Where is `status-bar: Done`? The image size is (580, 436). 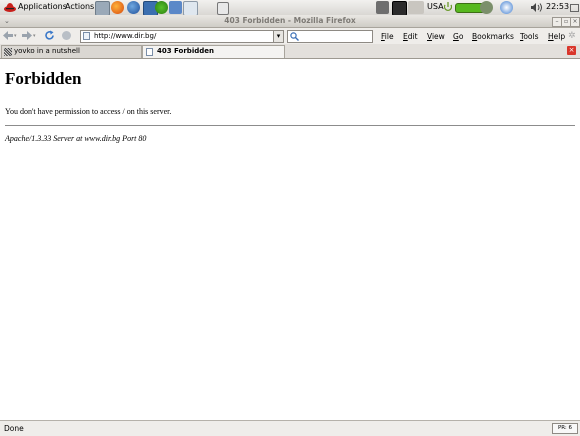 status-bar: Done is located at coordinates (290, 428).